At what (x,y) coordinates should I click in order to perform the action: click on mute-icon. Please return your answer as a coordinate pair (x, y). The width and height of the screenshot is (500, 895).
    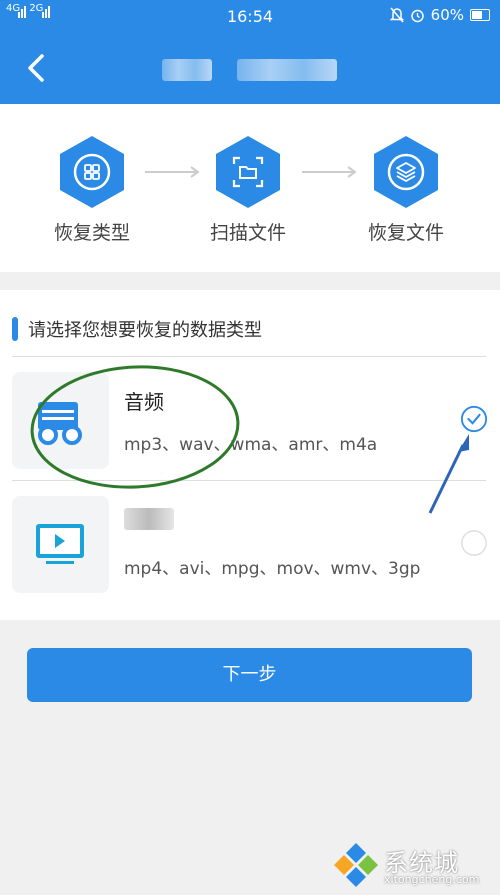
    Looking at the image, I should click on (396, 15).